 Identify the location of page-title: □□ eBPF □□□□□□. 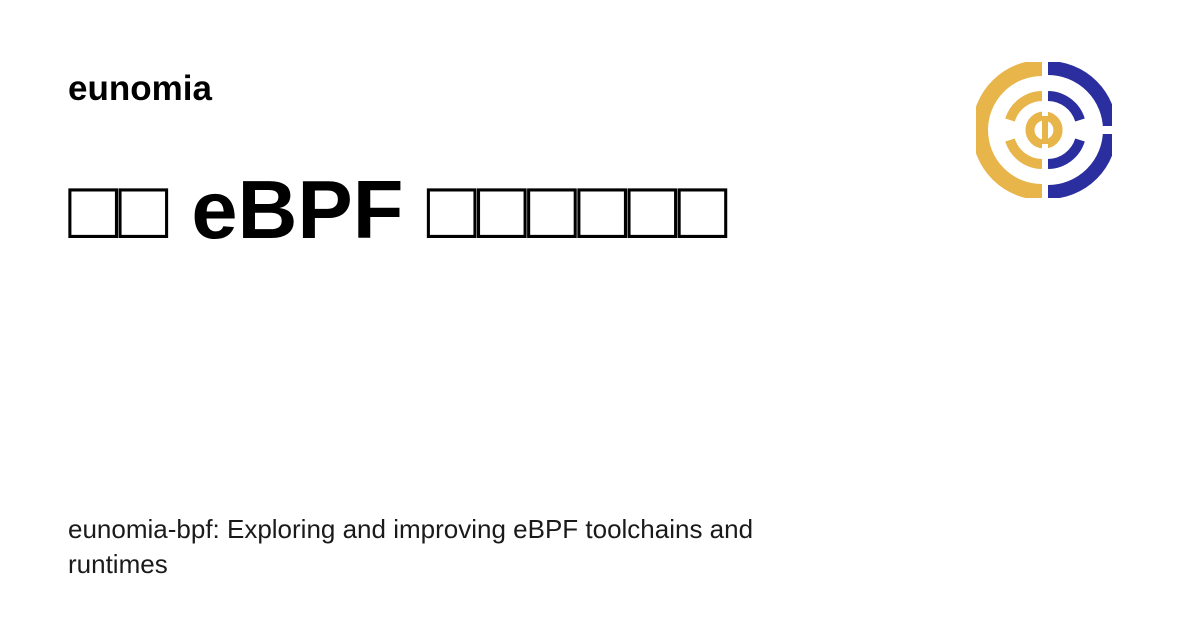
(398, 209).